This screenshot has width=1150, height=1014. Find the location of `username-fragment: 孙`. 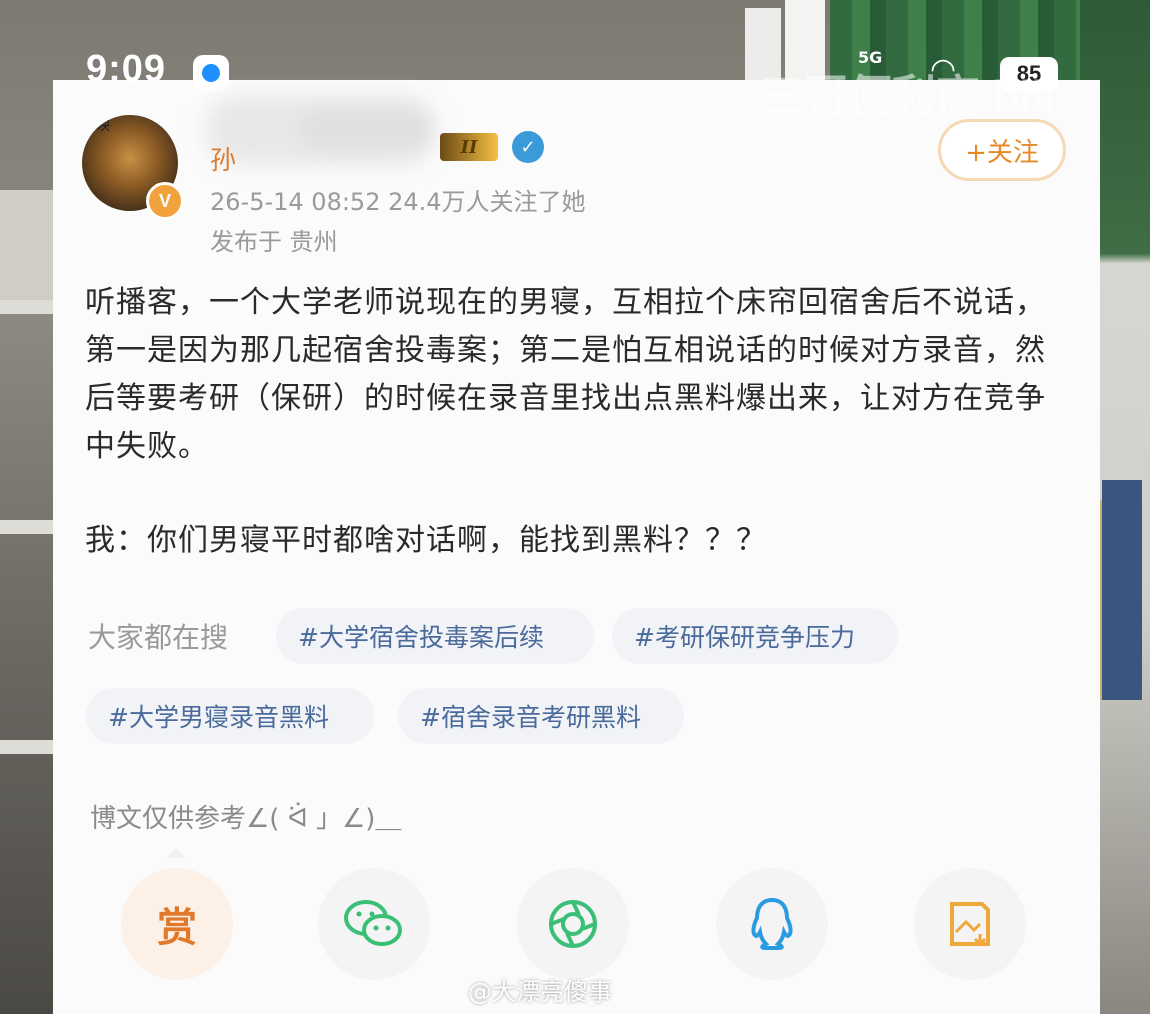

username-fragment: 孙 is located at coordinates (223, 161).